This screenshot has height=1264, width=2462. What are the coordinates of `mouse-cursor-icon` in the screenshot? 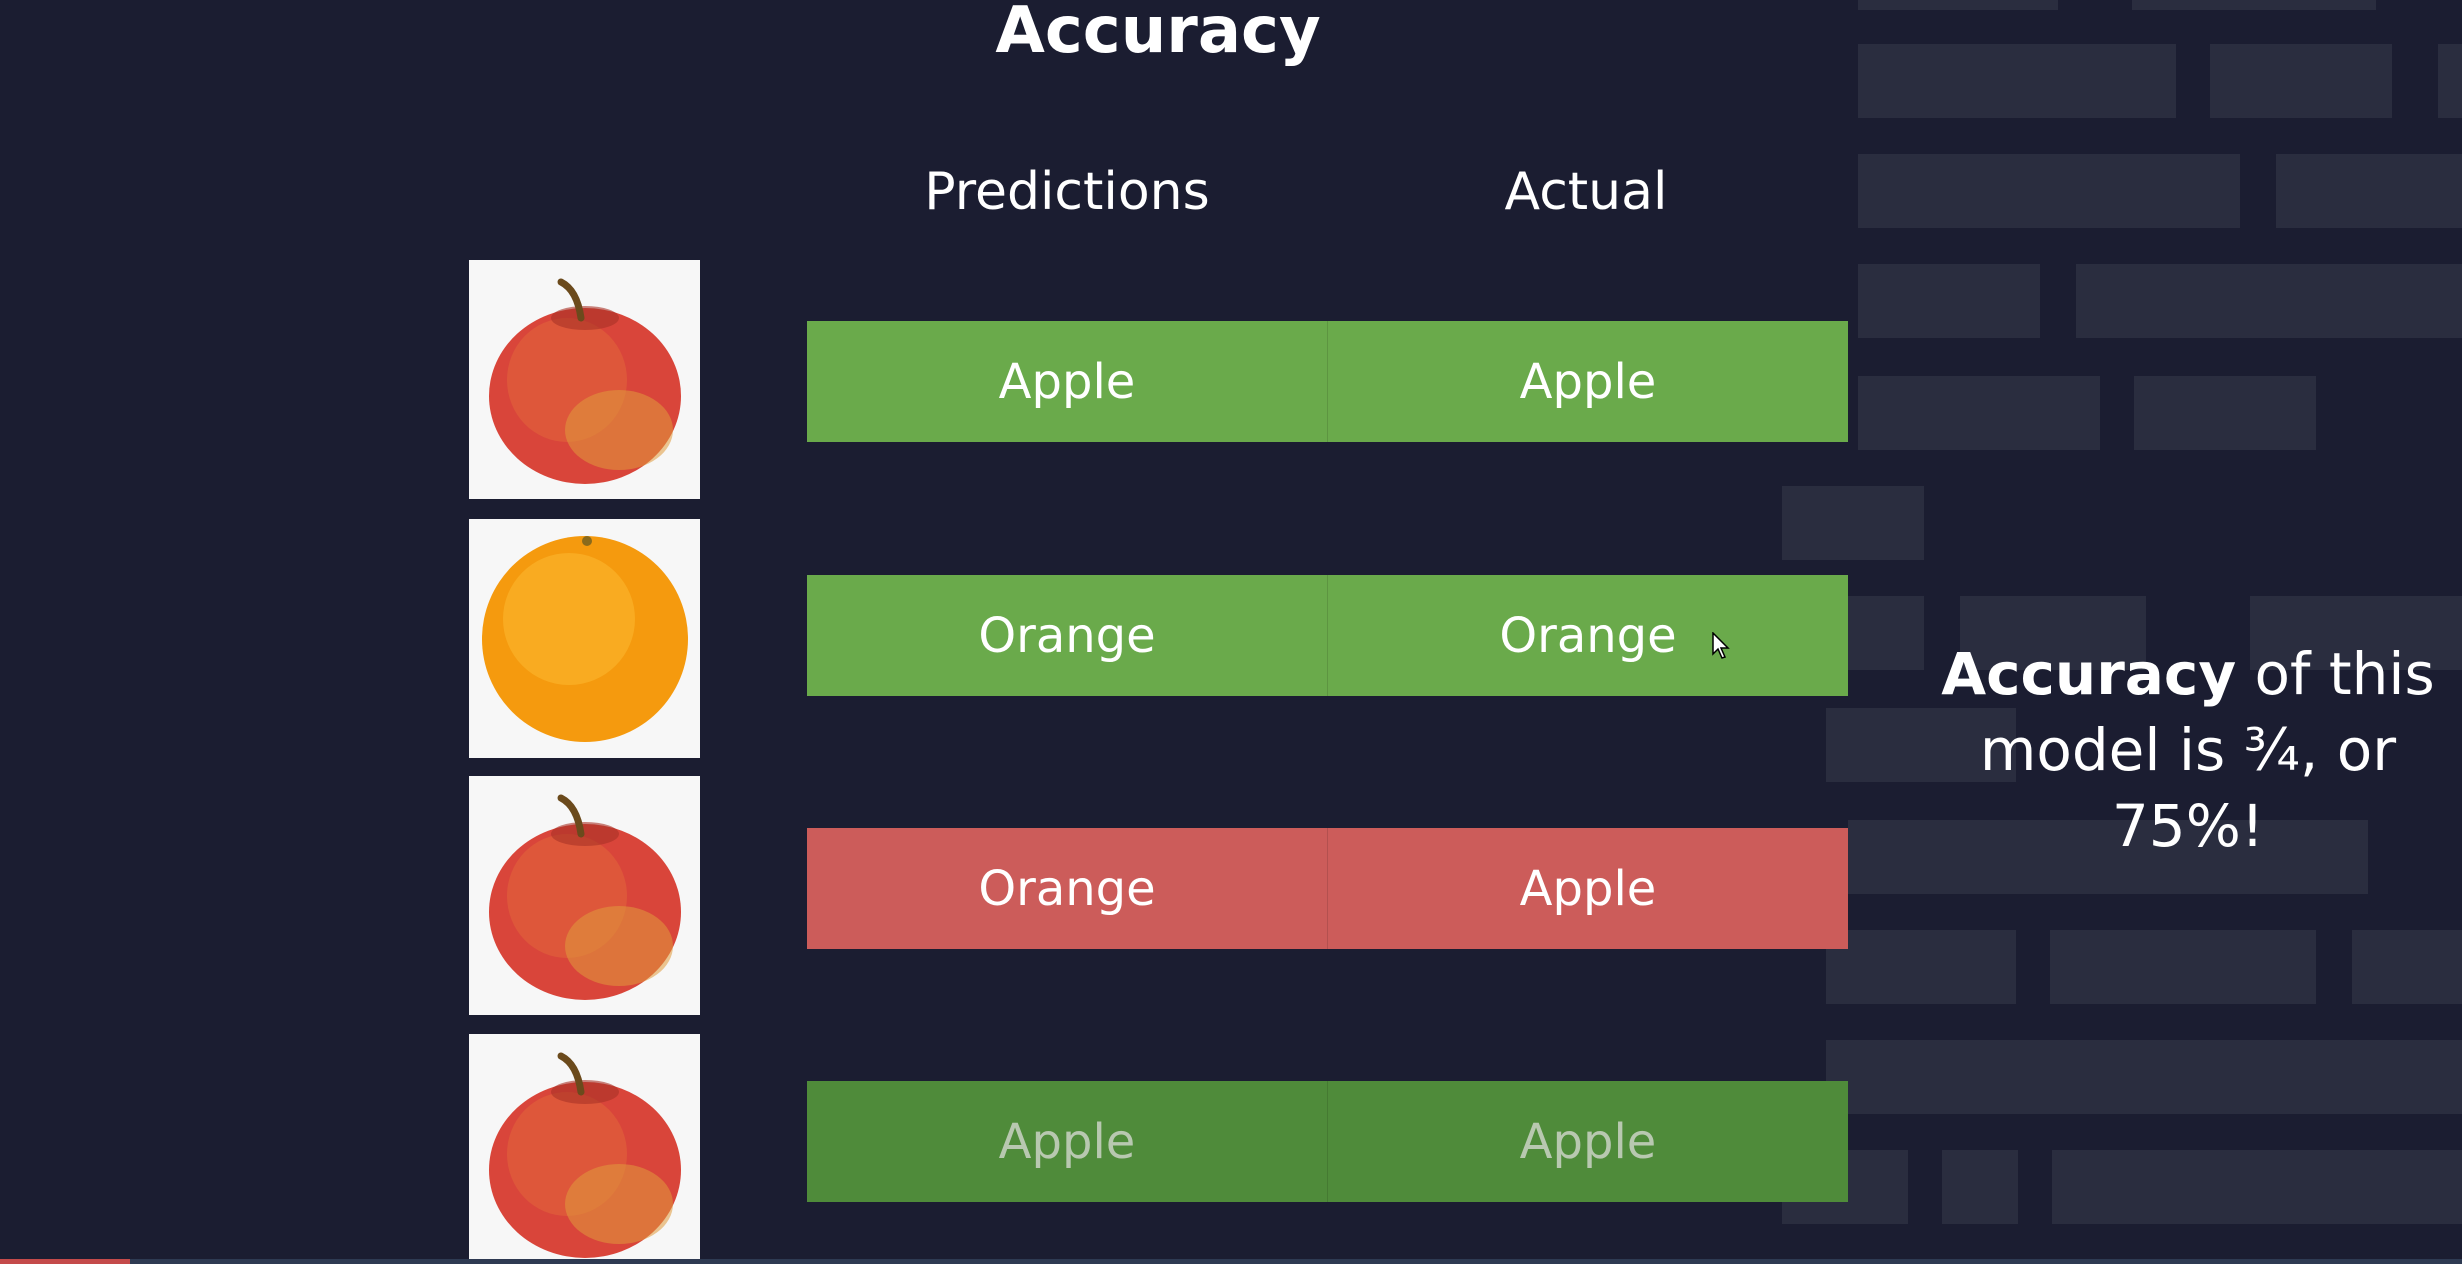 It's located at (1721, 645).